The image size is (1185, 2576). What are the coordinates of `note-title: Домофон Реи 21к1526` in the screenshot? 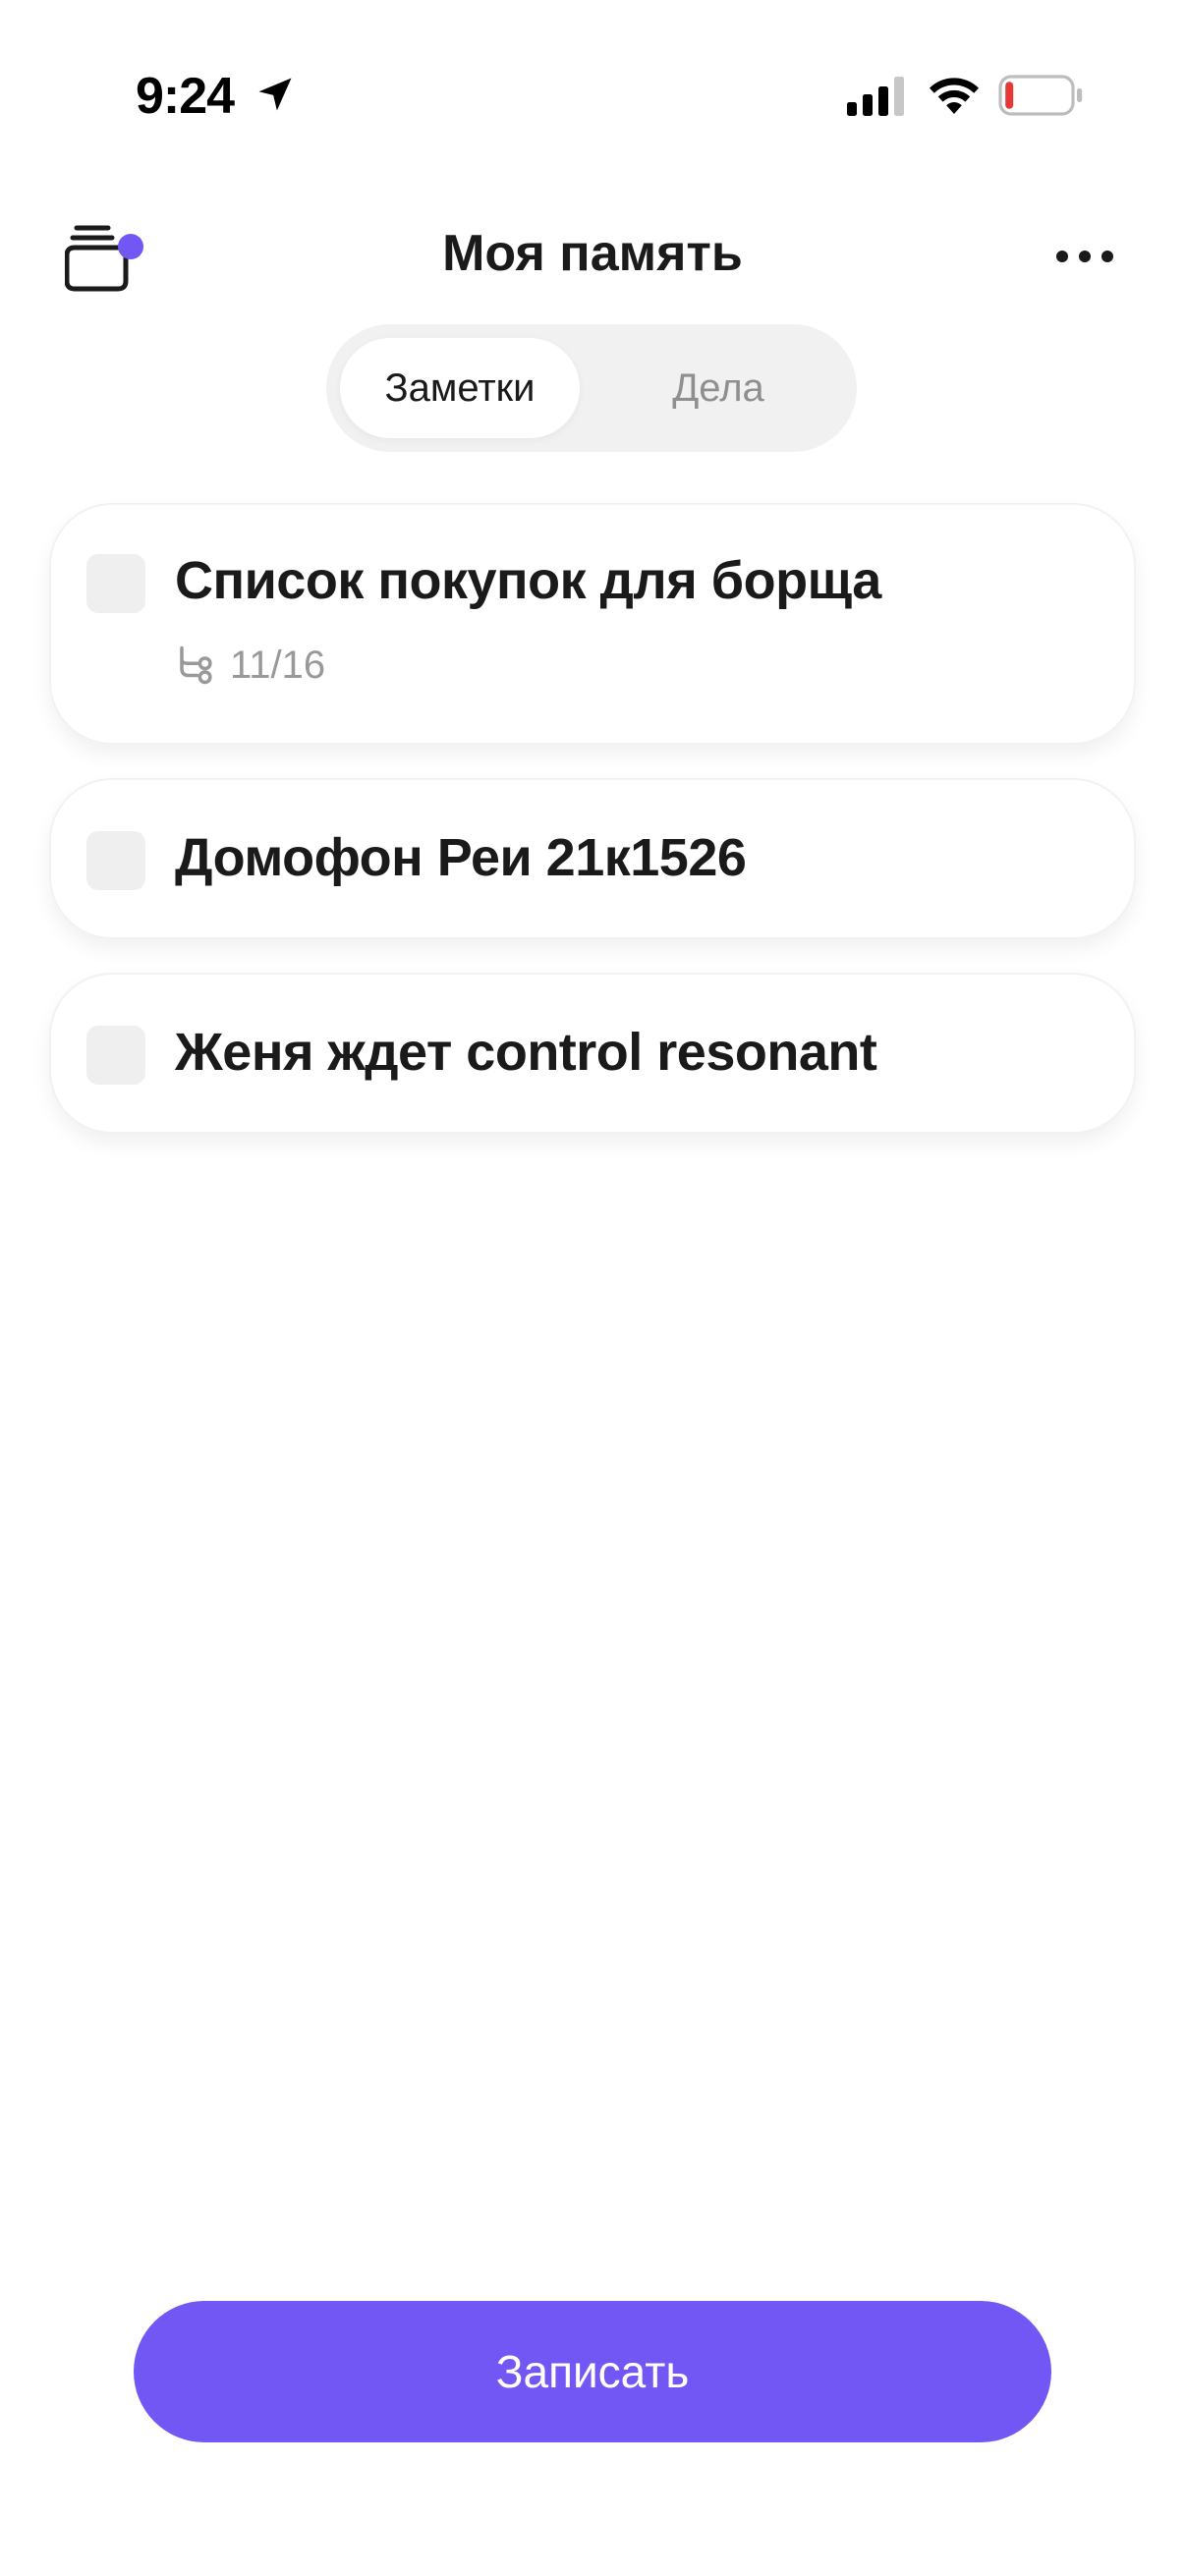 It's located at (461, 857).